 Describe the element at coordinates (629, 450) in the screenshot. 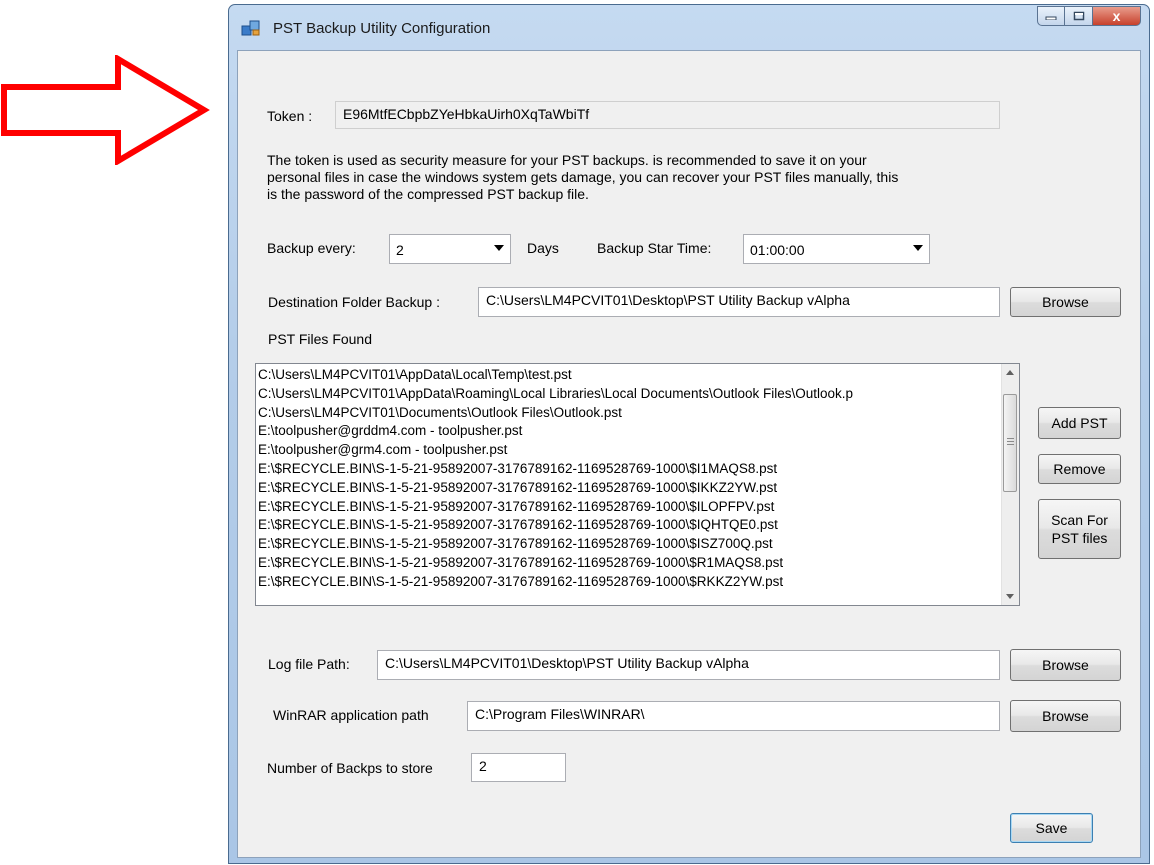

I see `list-item: E:\toolpusher@grm4.com - toolpusher.pst` at that location.